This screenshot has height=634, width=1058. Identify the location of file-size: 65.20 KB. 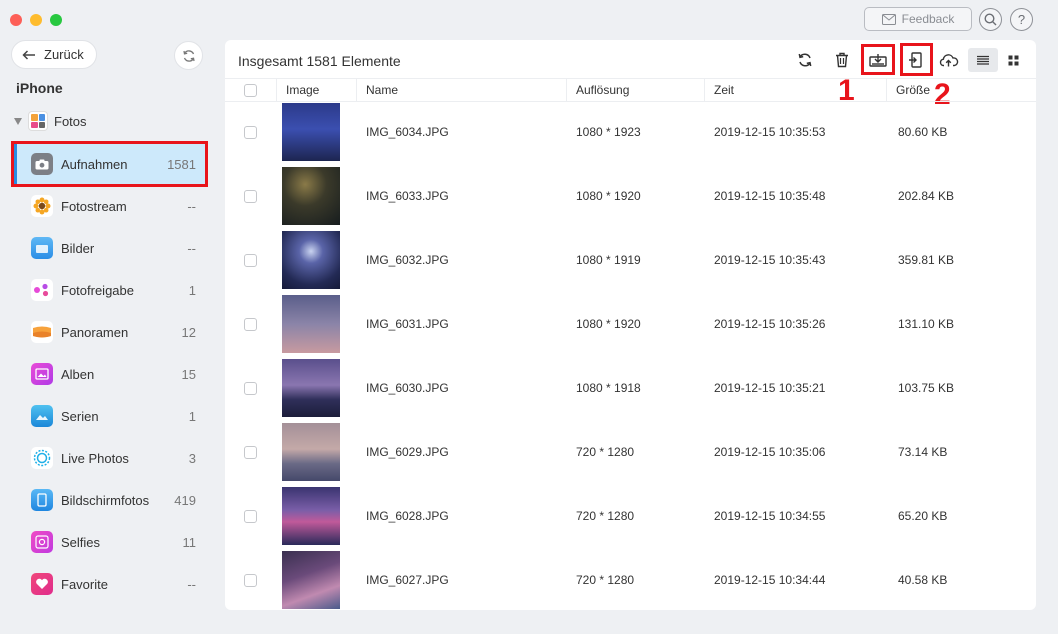
(923, 516).